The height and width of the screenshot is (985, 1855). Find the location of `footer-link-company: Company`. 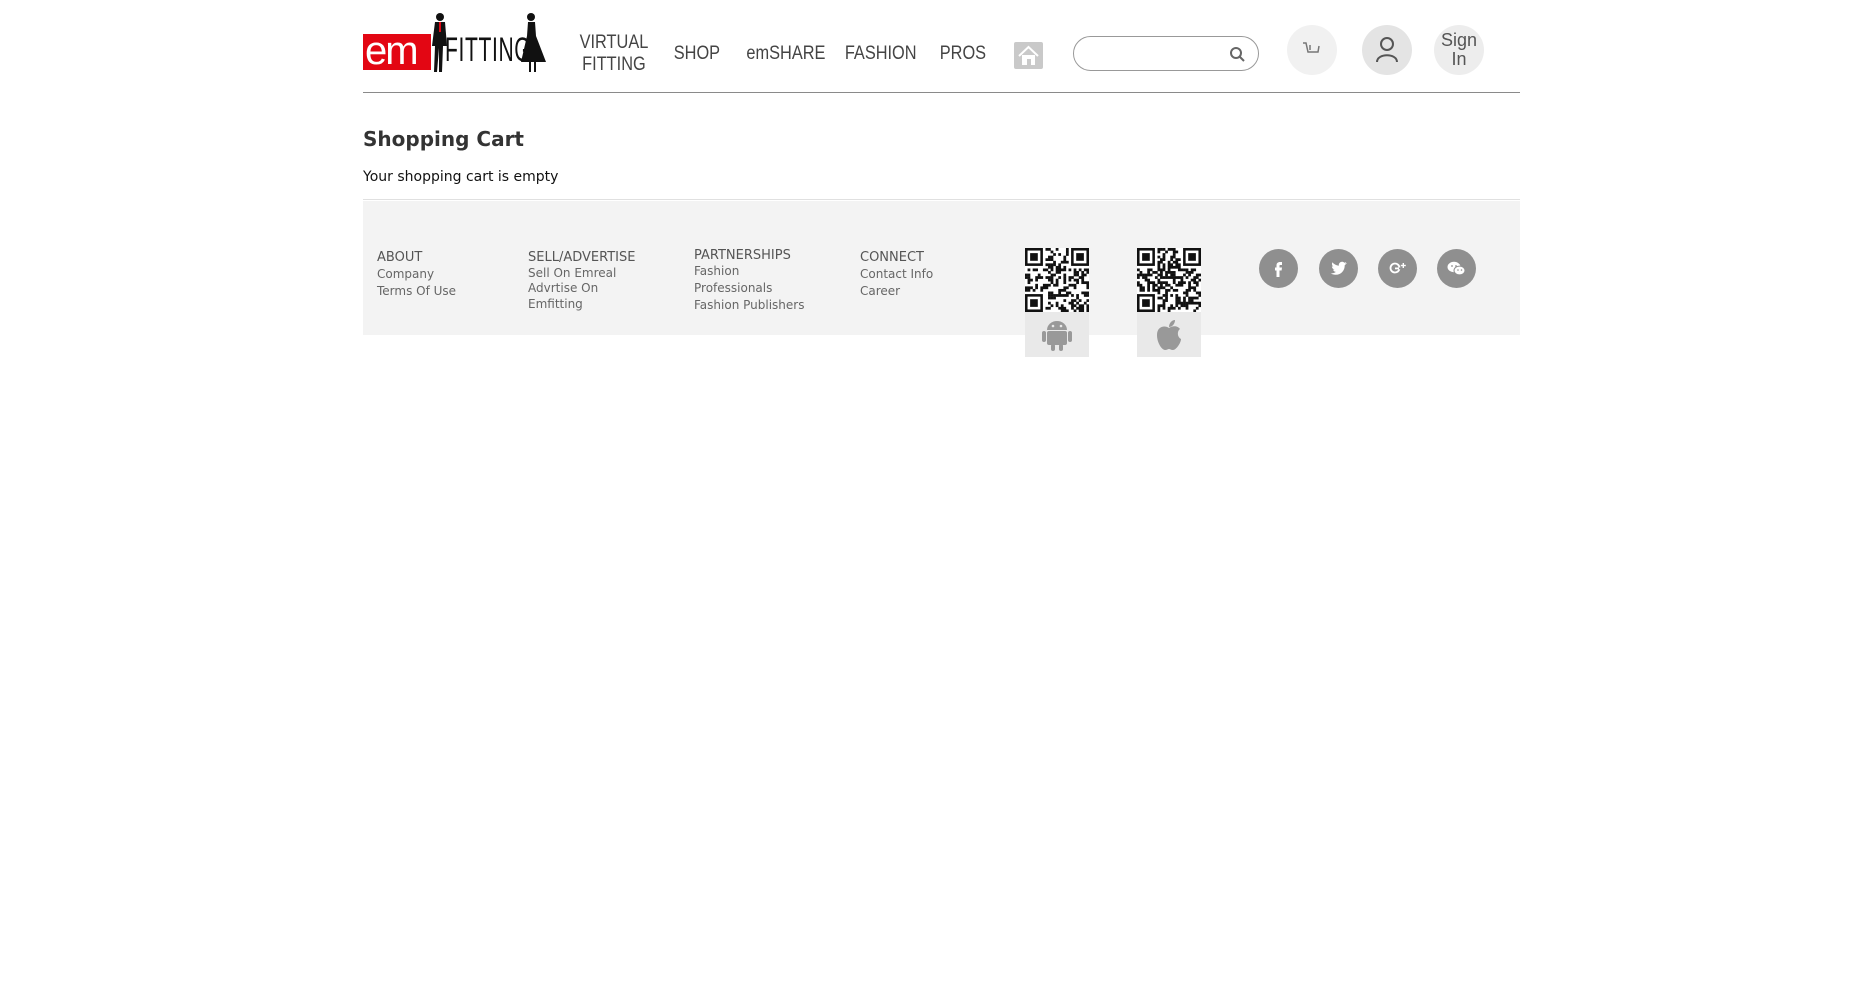

footer-link-company: Company is located at coordinates (416, 274).